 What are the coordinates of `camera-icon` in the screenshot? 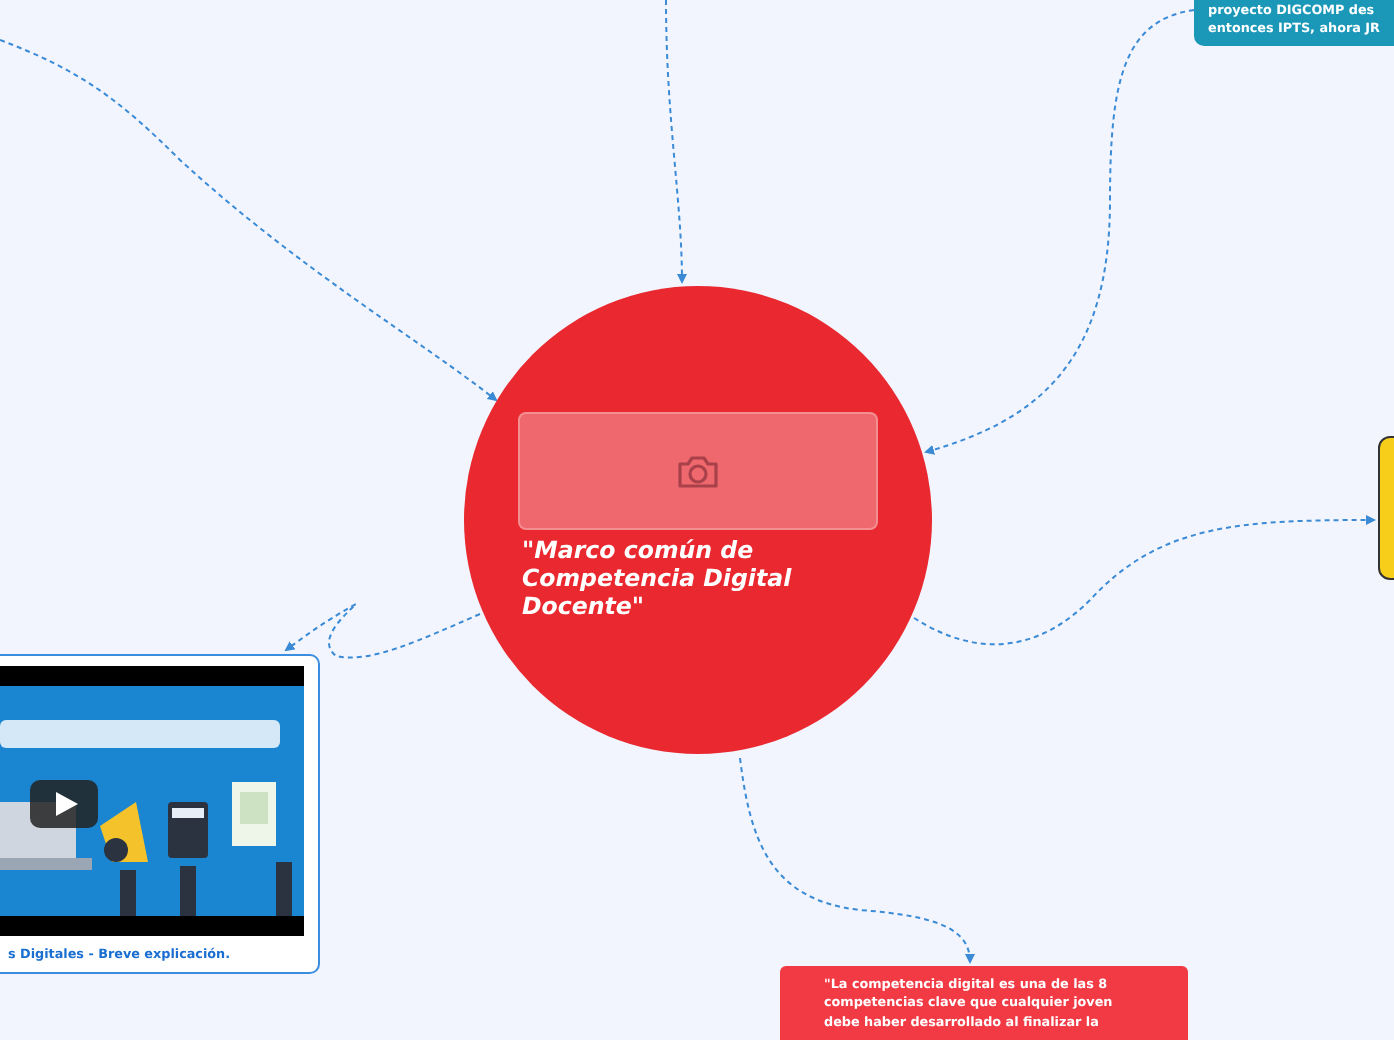 It's located at (698, 471).